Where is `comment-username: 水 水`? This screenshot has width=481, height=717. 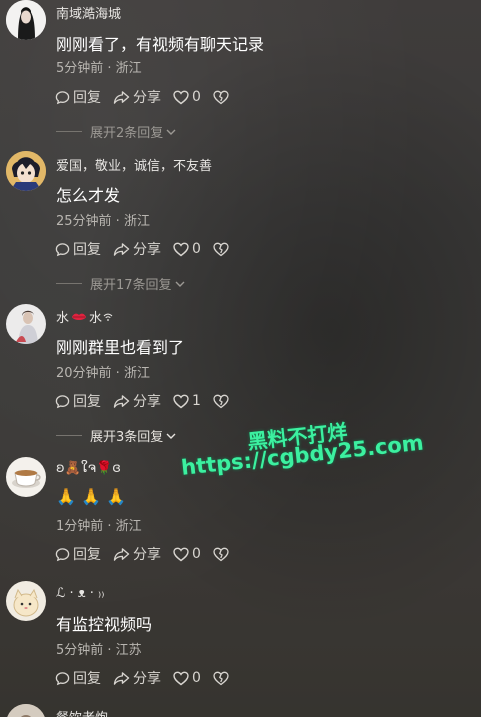 comment-username: 水 水 is located at coordinates (84, 316).